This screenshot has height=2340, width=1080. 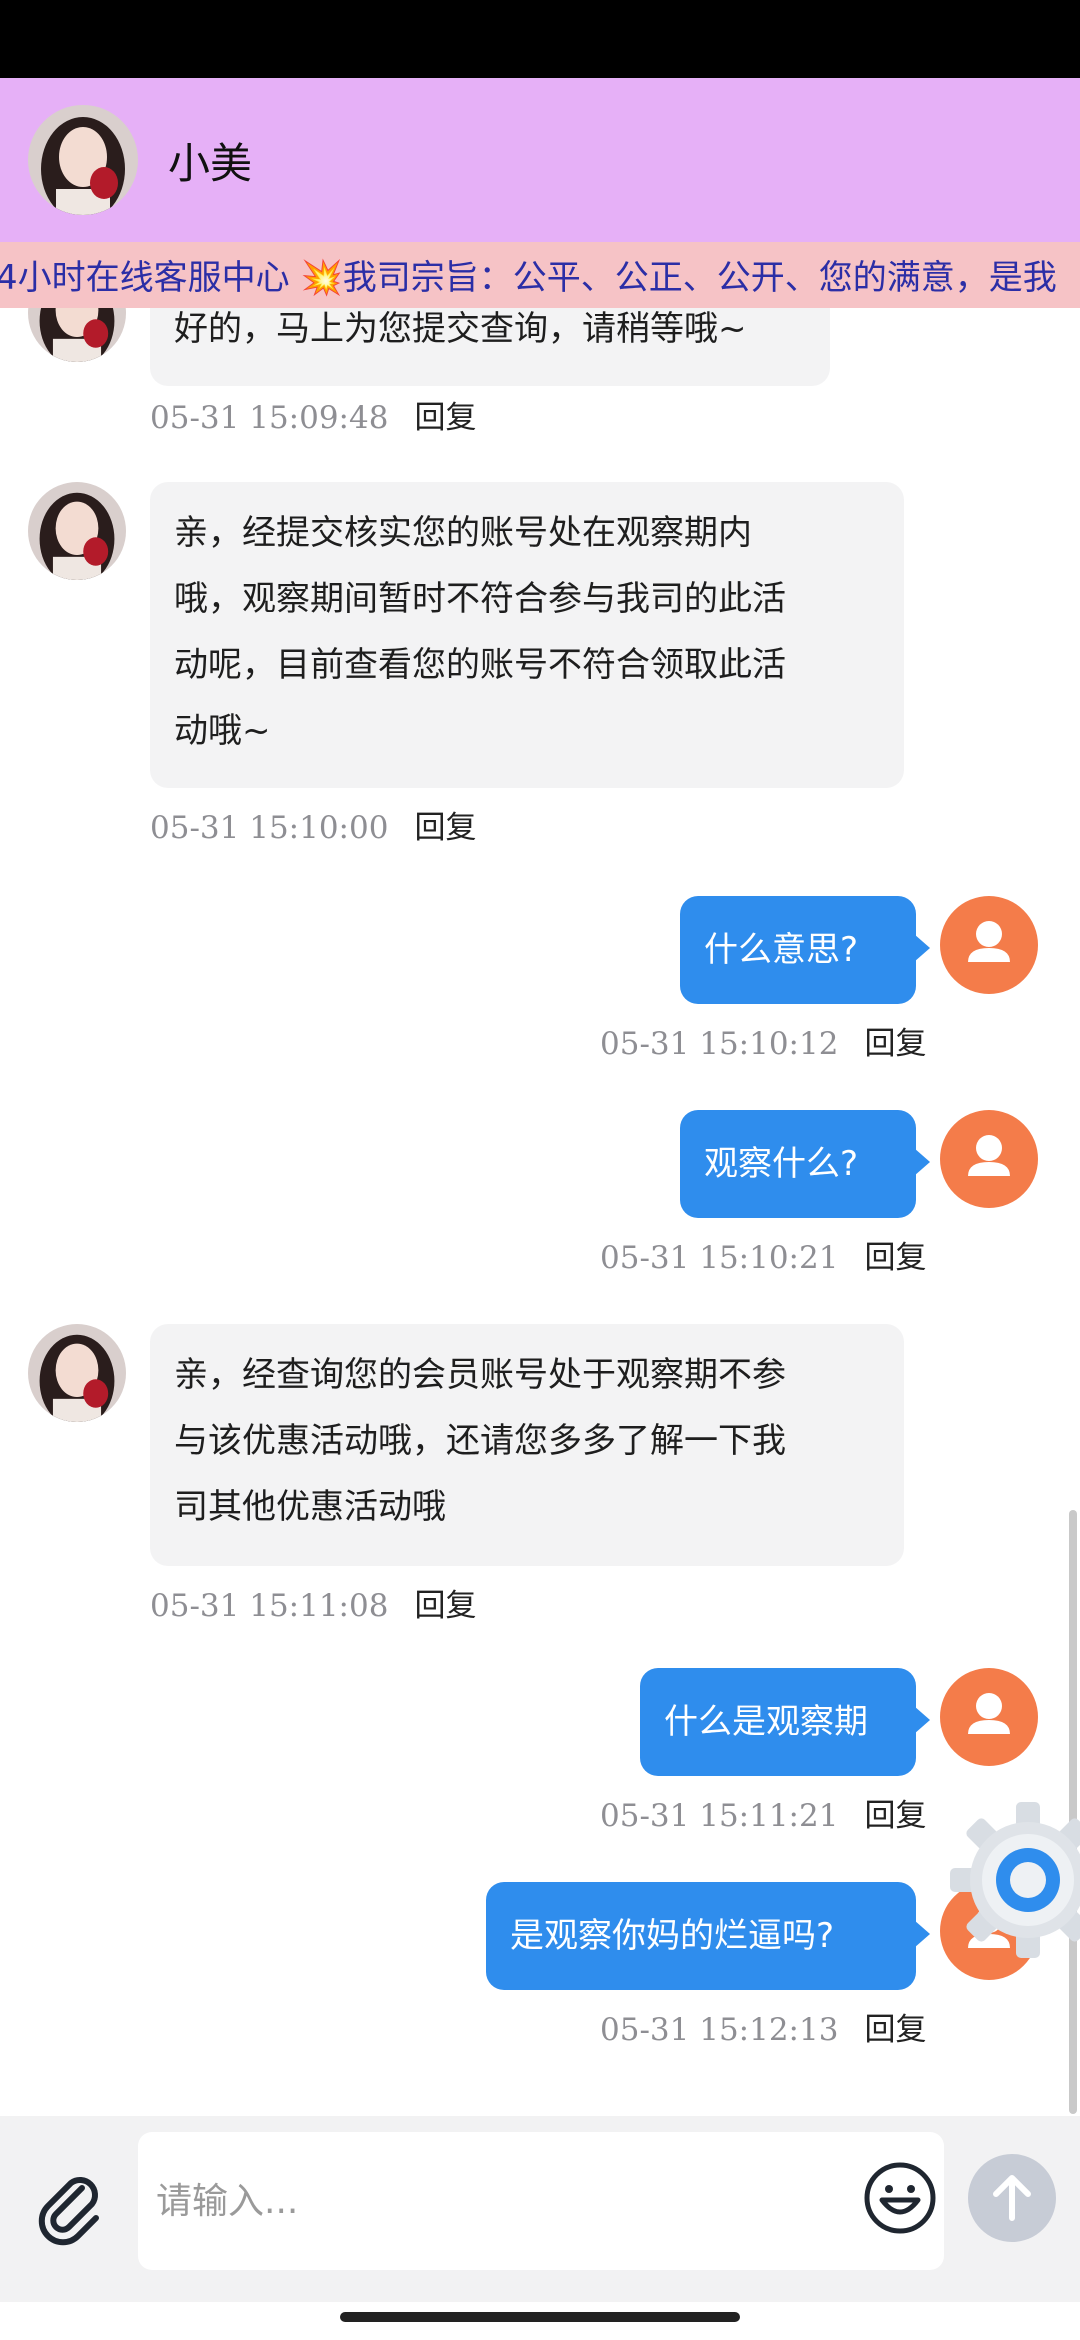 I want to click on gear-icon, so click(x=1015, y=1880).